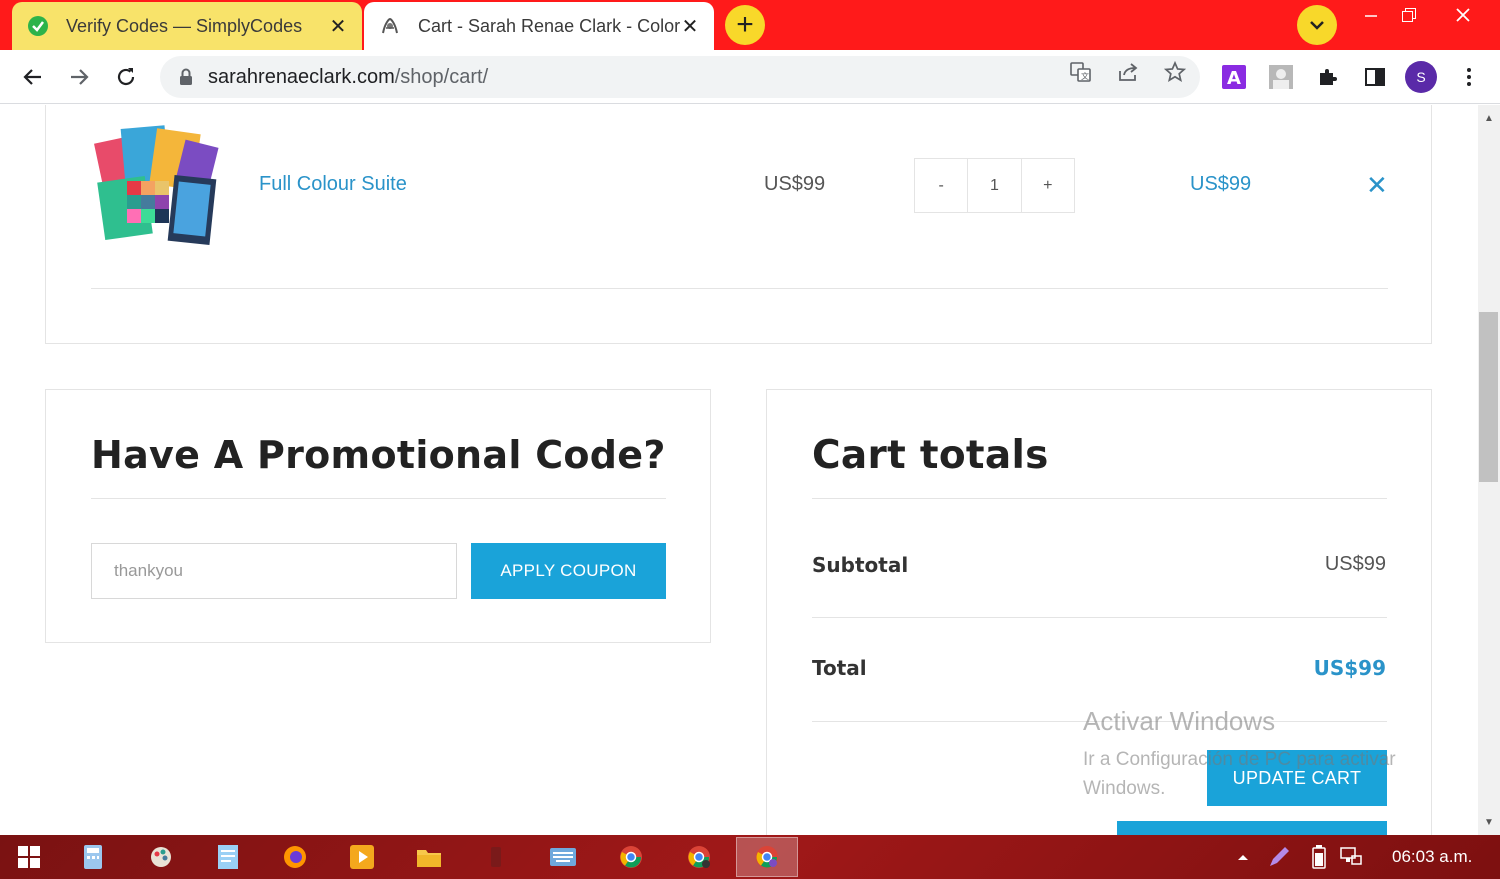 The image size is (1500, 879). Describe the element at coordinates (228, 857) in the screenshot. I see `notepad-icon` at that location.